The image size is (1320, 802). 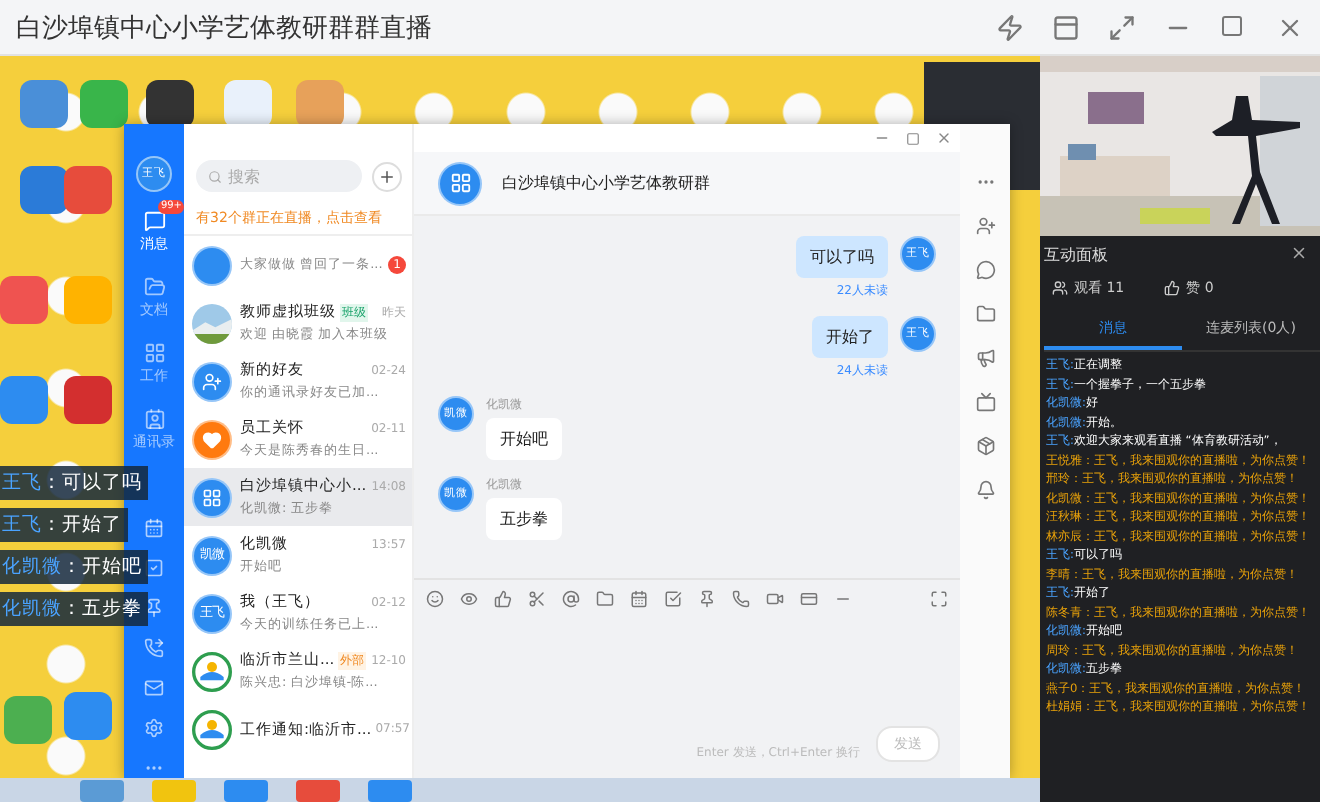 What do you see at coordinates (279, 176) in the screenshot?
I see `search-field: 搜索` at bounding box center [279, 176].